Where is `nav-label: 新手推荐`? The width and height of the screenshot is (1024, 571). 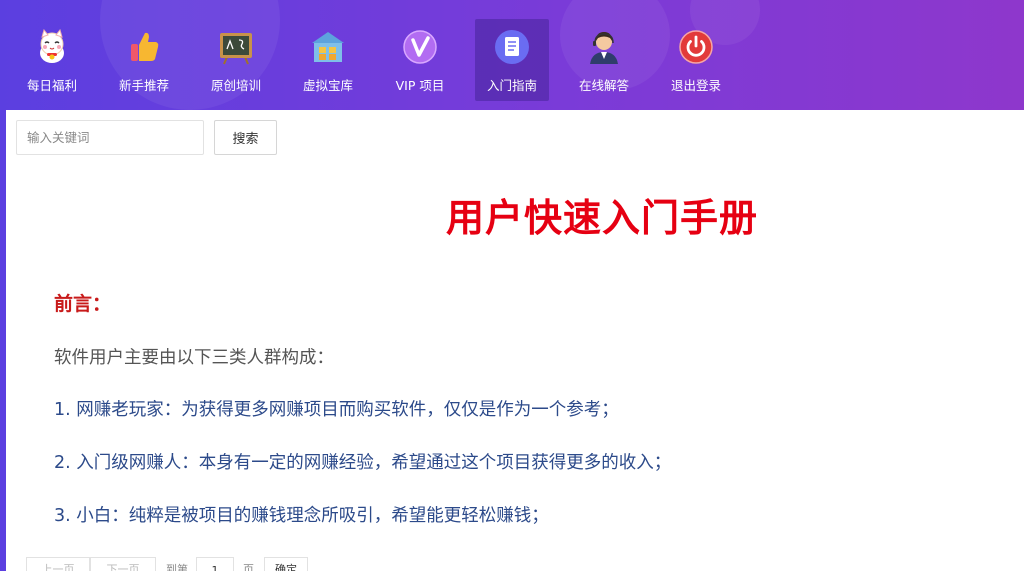
nav-label: 新手推荐 is located at coordinates (143, 85).